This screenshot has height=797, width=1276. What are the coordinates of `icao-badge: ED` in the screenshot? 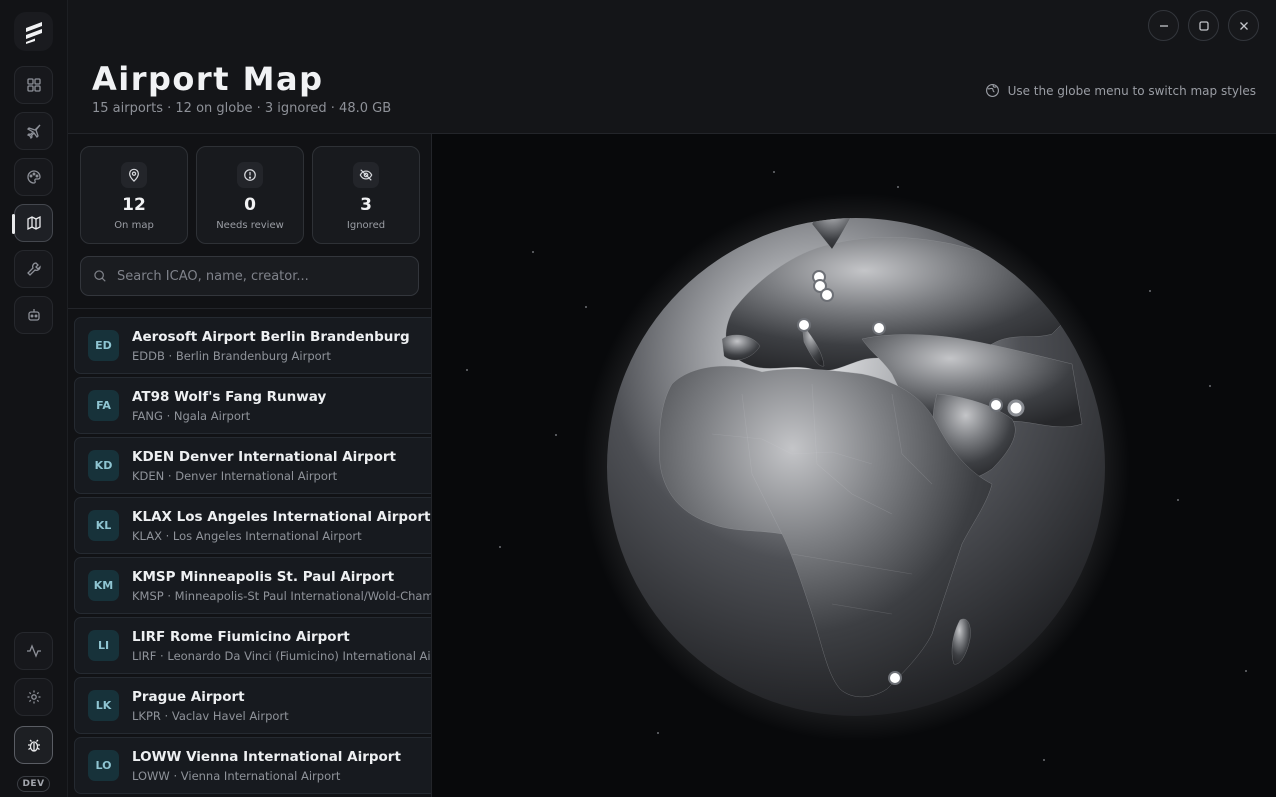 It's located at (103, 345).